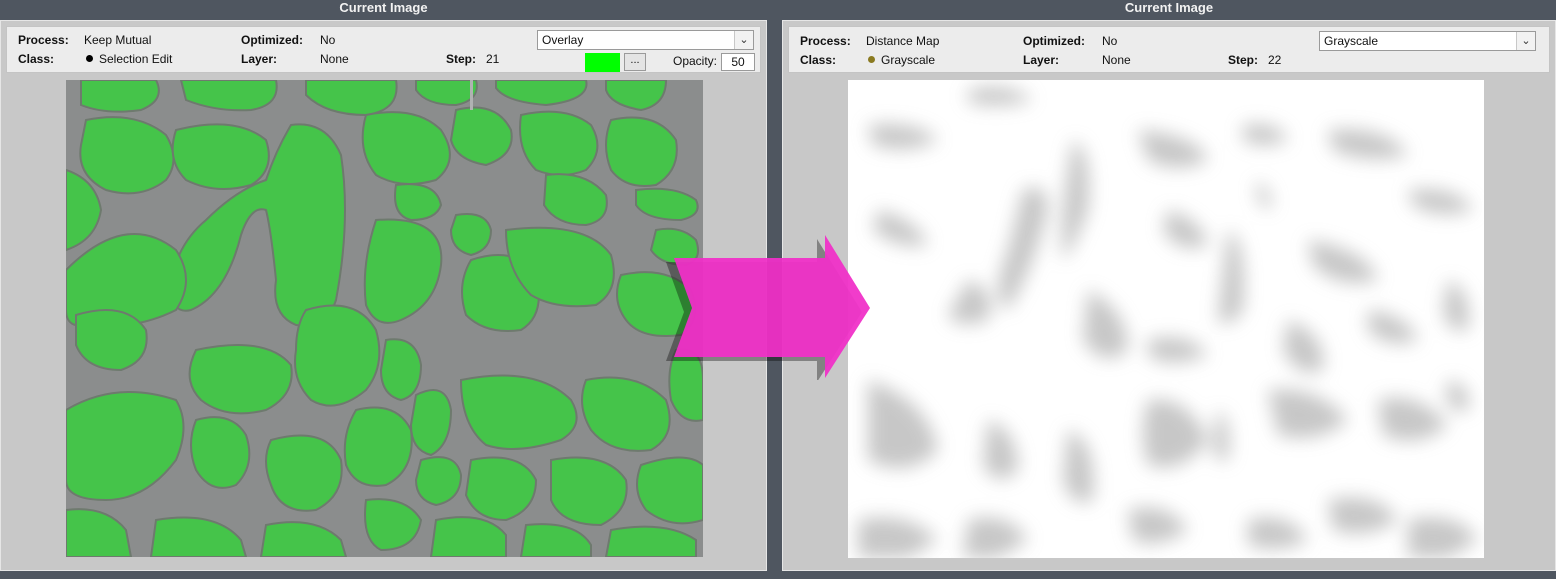  I want to click on process-value: Distance Map, so click(903, 41).